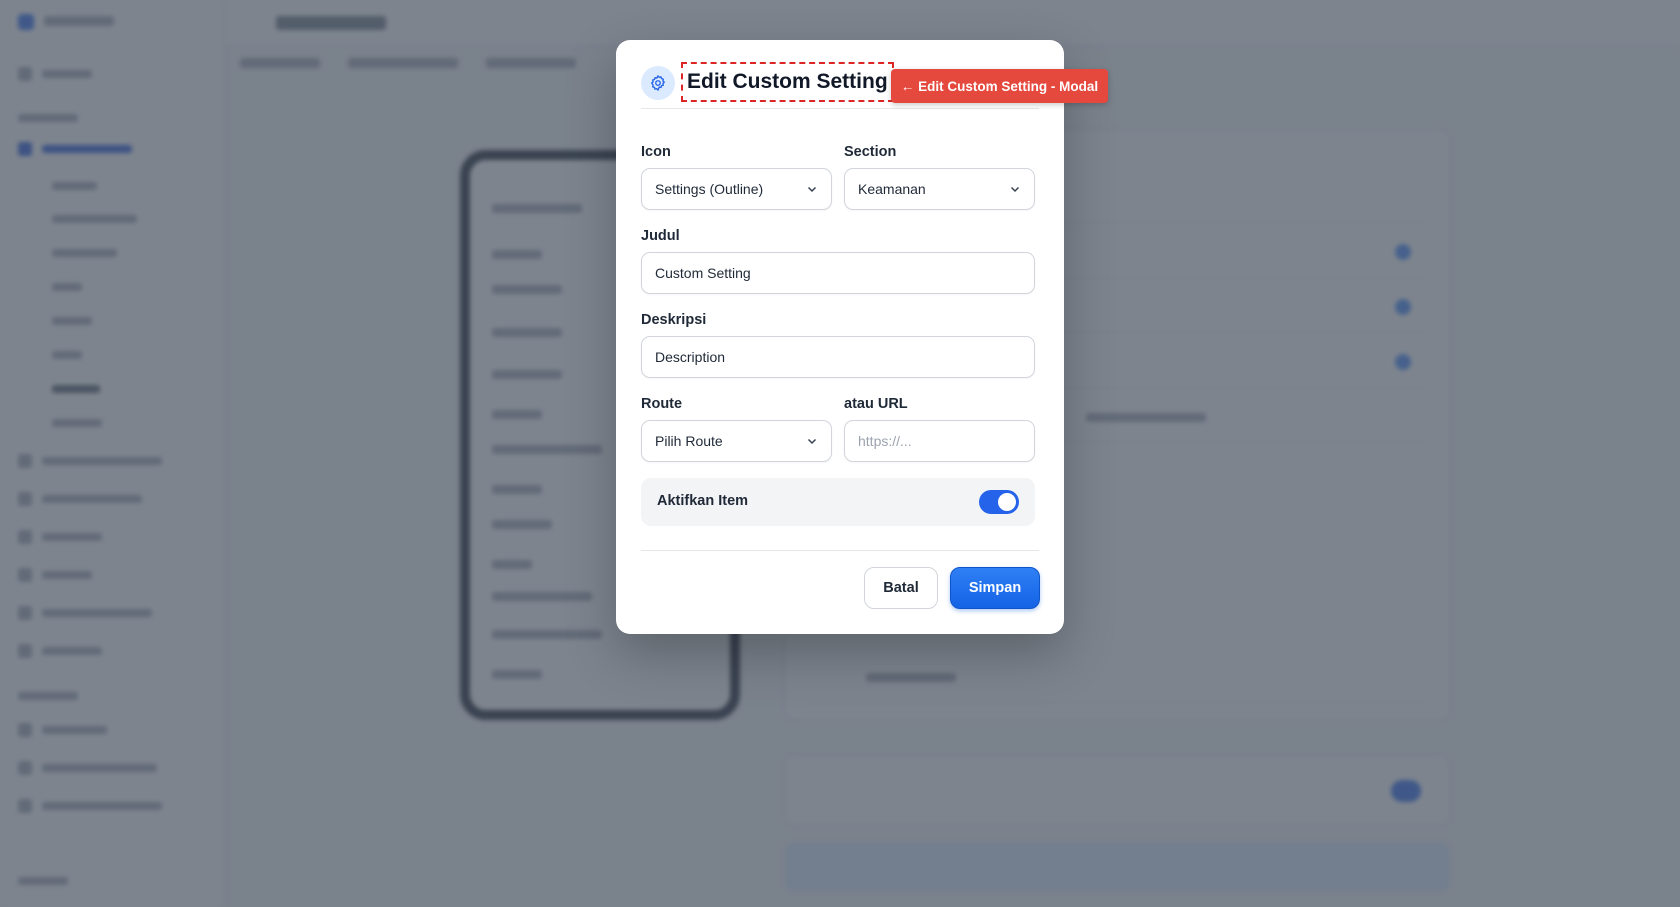 The height and width of the screenshot is (907, 1680). What do you see at coordinates (656, 152) in the screenshot?
I see `icon-label: Icon` at bounding box center [656, 152].